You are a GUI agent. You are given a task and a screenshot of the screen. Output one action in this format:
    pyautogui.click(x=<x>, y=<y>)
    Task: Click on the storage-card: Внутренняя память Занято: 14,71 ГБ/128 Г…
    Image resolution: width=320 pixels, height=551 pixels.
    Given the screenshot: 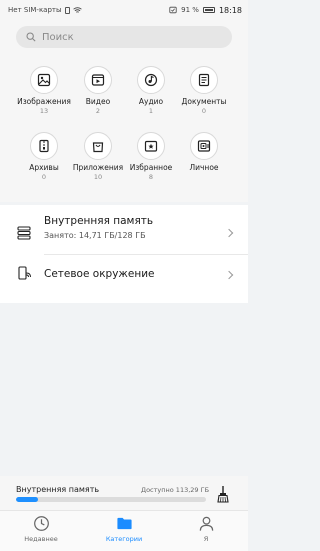 What is the action you would take?
    pyautogui.click(x=124, y=254)
    